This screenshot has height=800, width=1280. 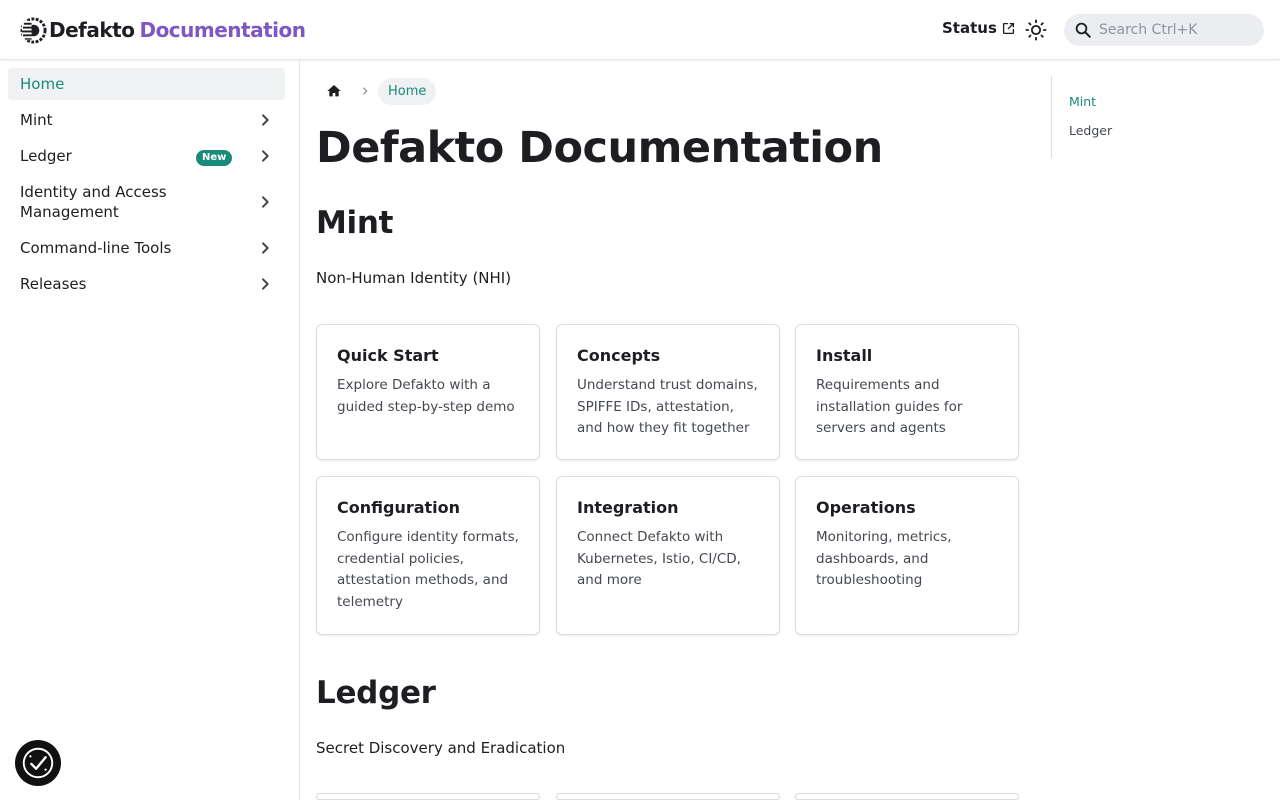 I want to click on brand-name: Defakto, so click(x=92, y=30).